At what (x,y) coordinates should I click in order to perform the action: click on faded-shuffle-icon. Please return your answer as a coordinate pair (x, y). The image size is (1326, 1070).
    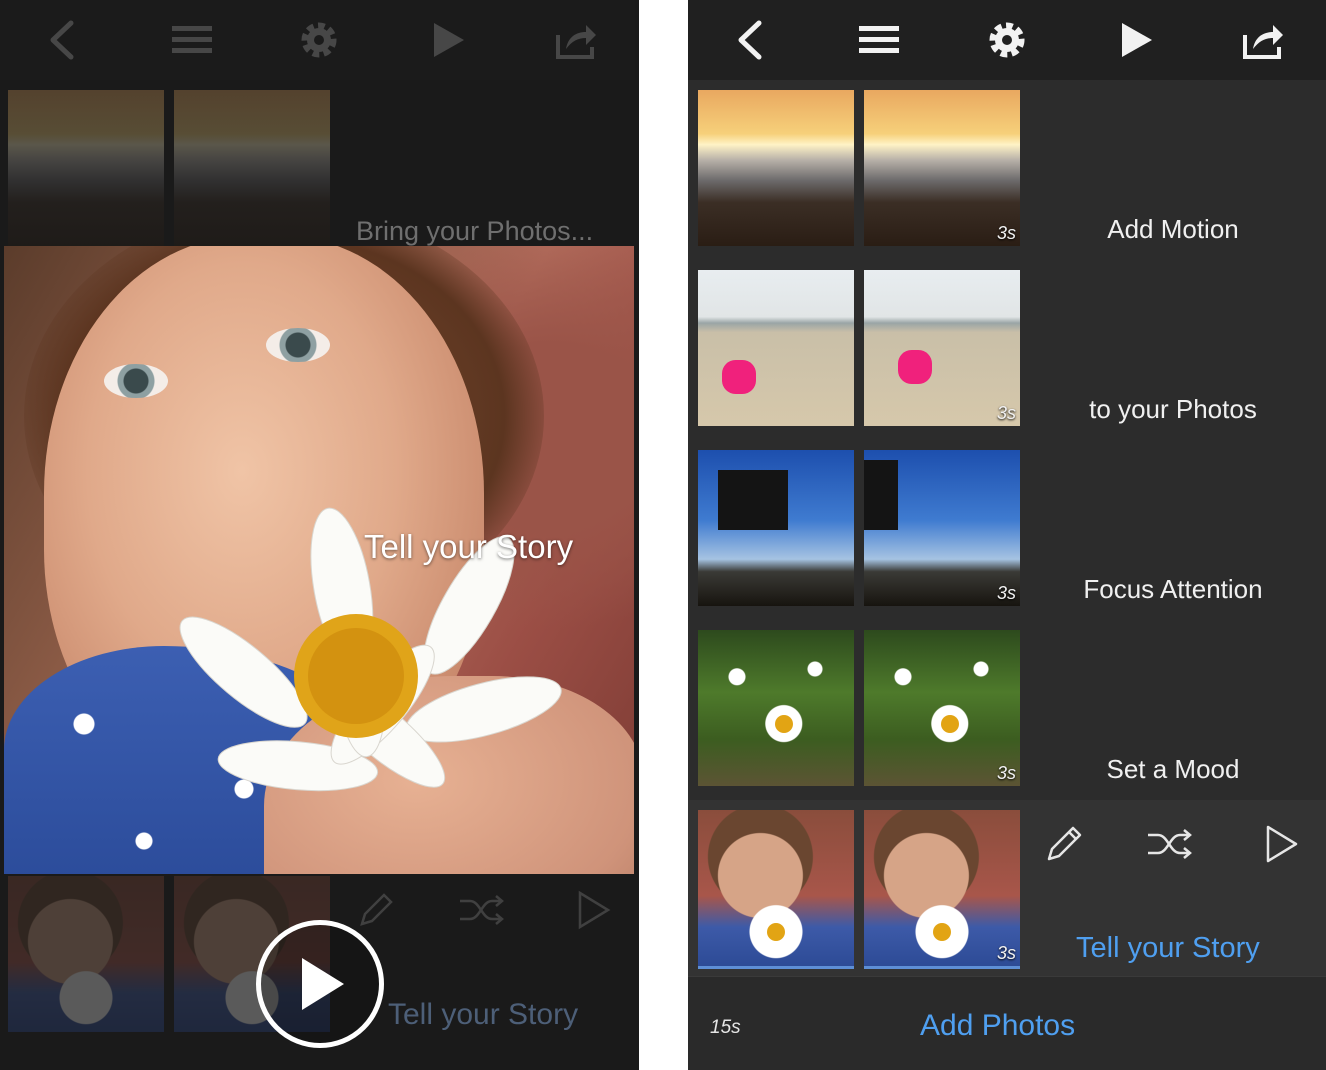
    Looking at the image, I should click on (482, 910).